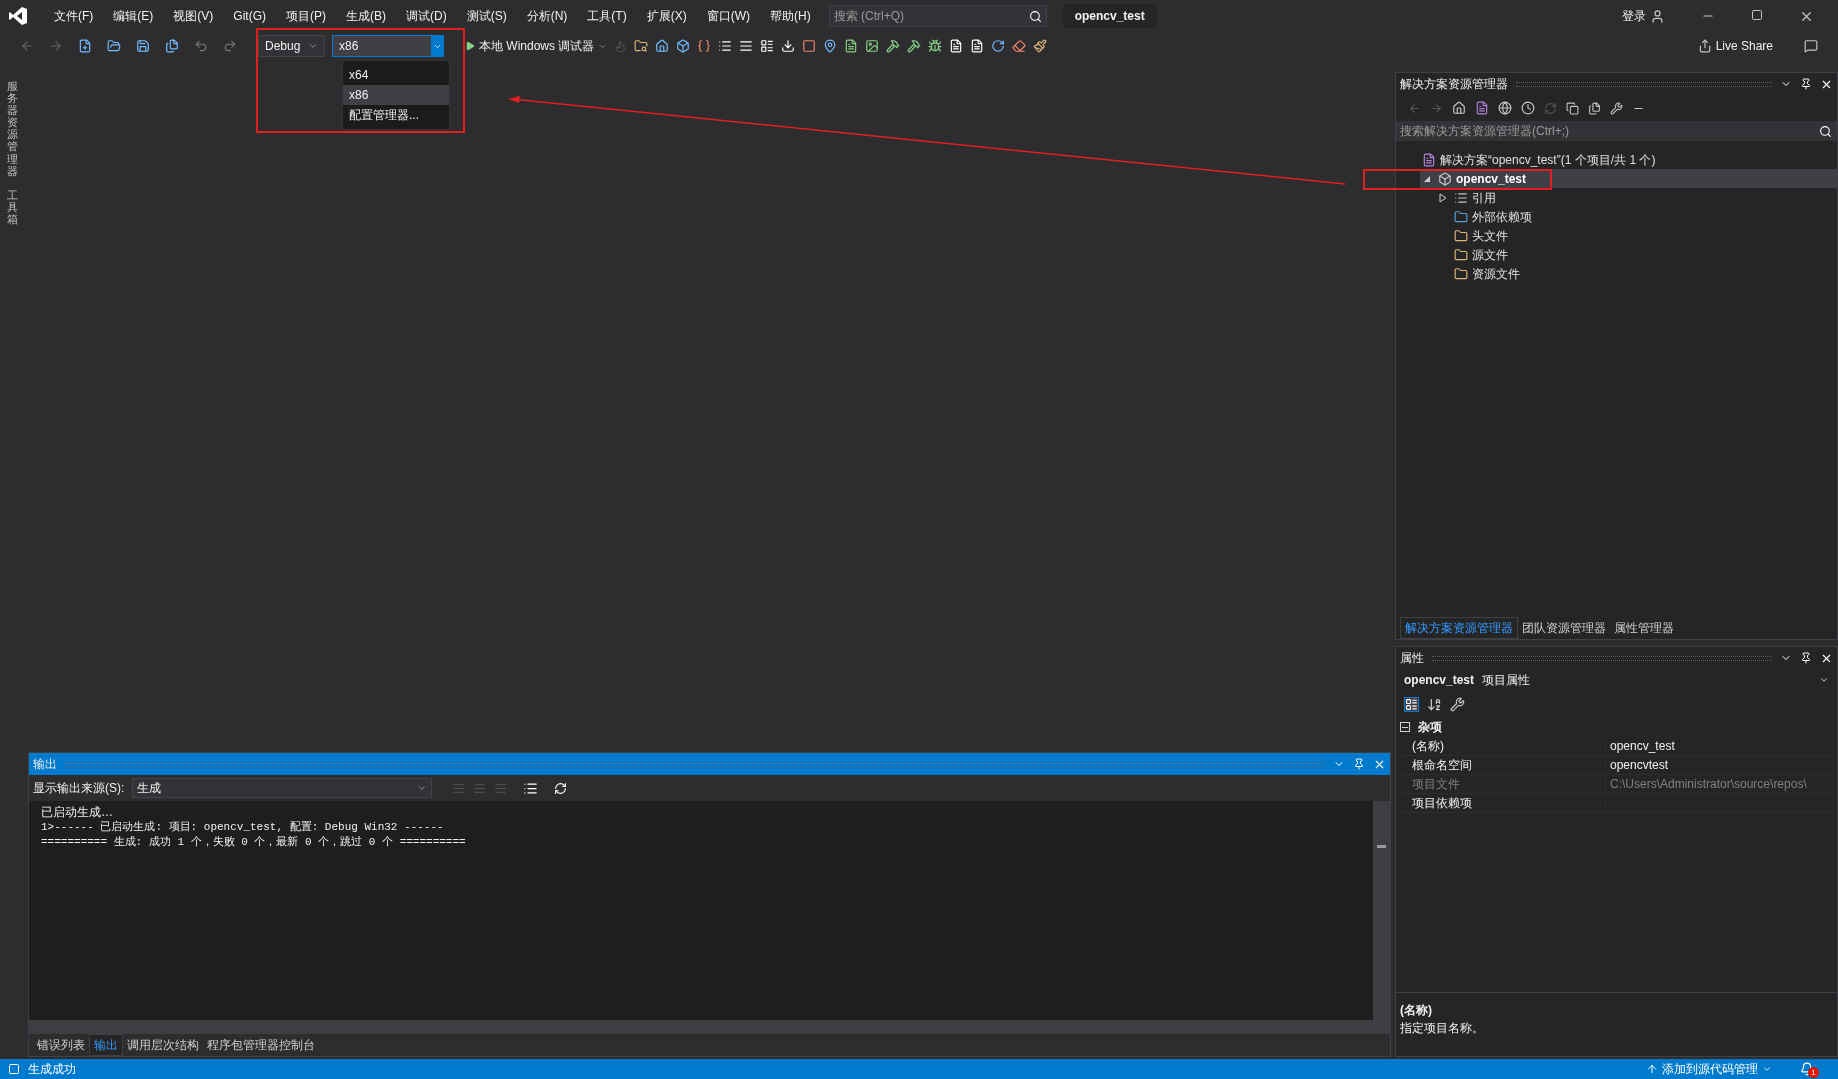 The width and height of the screenshot is (1838, 1079). Describe the element at coordinates (935, 46) in the screenshot. I see `bug-icon` at that location.